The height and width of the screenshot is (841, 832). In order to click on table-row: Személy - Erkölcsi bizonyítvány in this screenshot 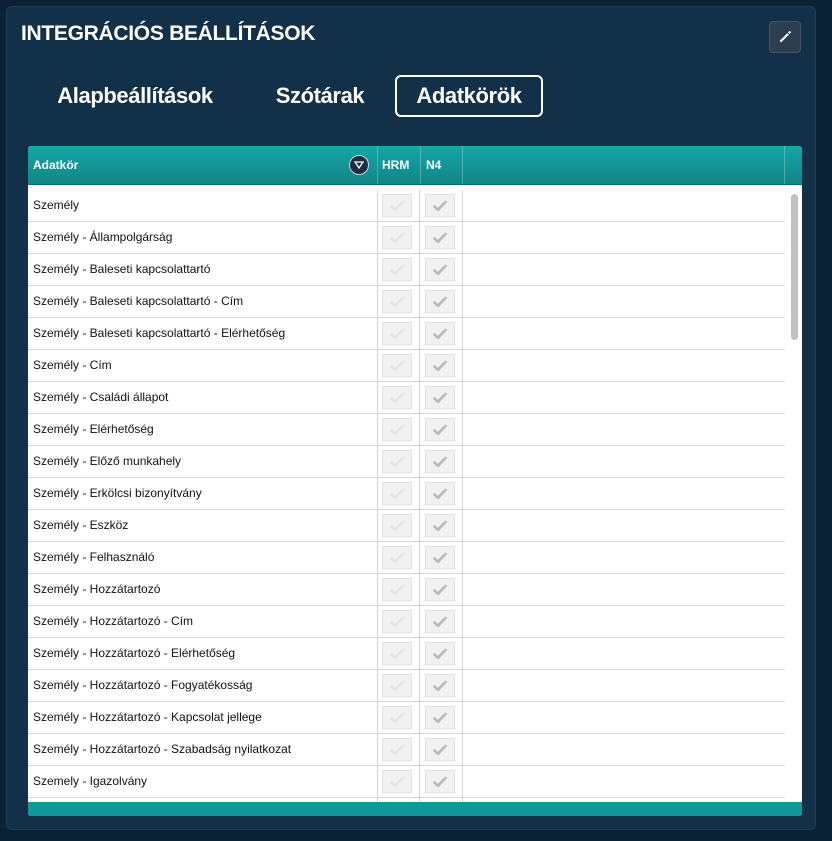, I will do `click(406, 494)`.